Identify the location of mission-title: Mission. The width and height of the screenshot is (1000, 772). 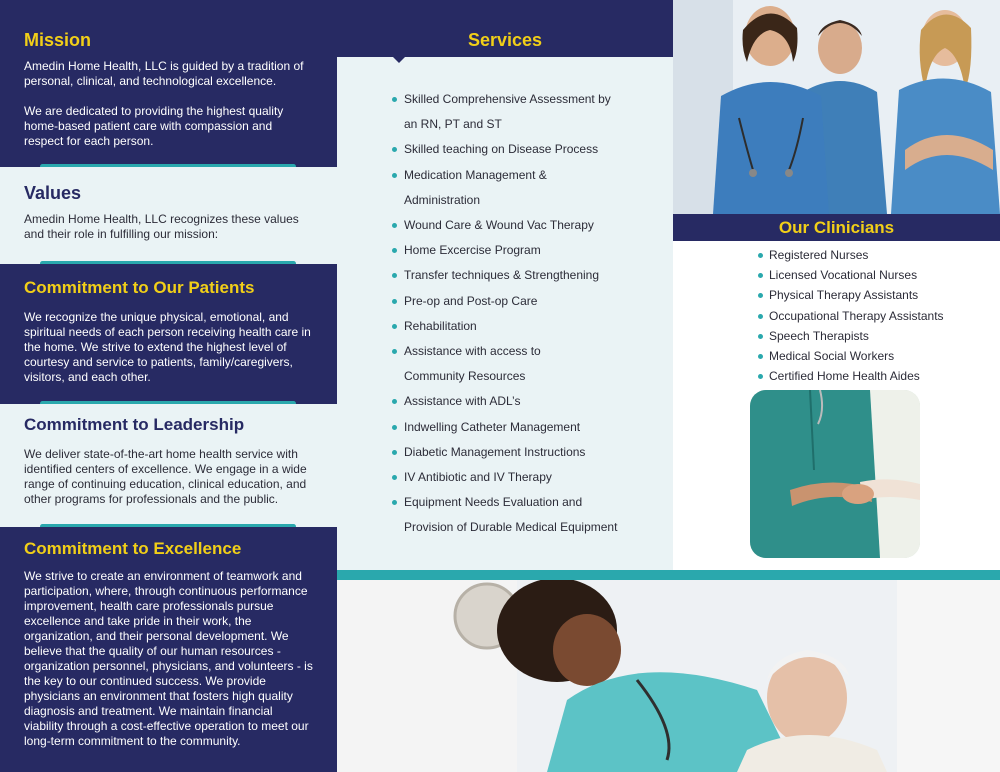
(58, 40).